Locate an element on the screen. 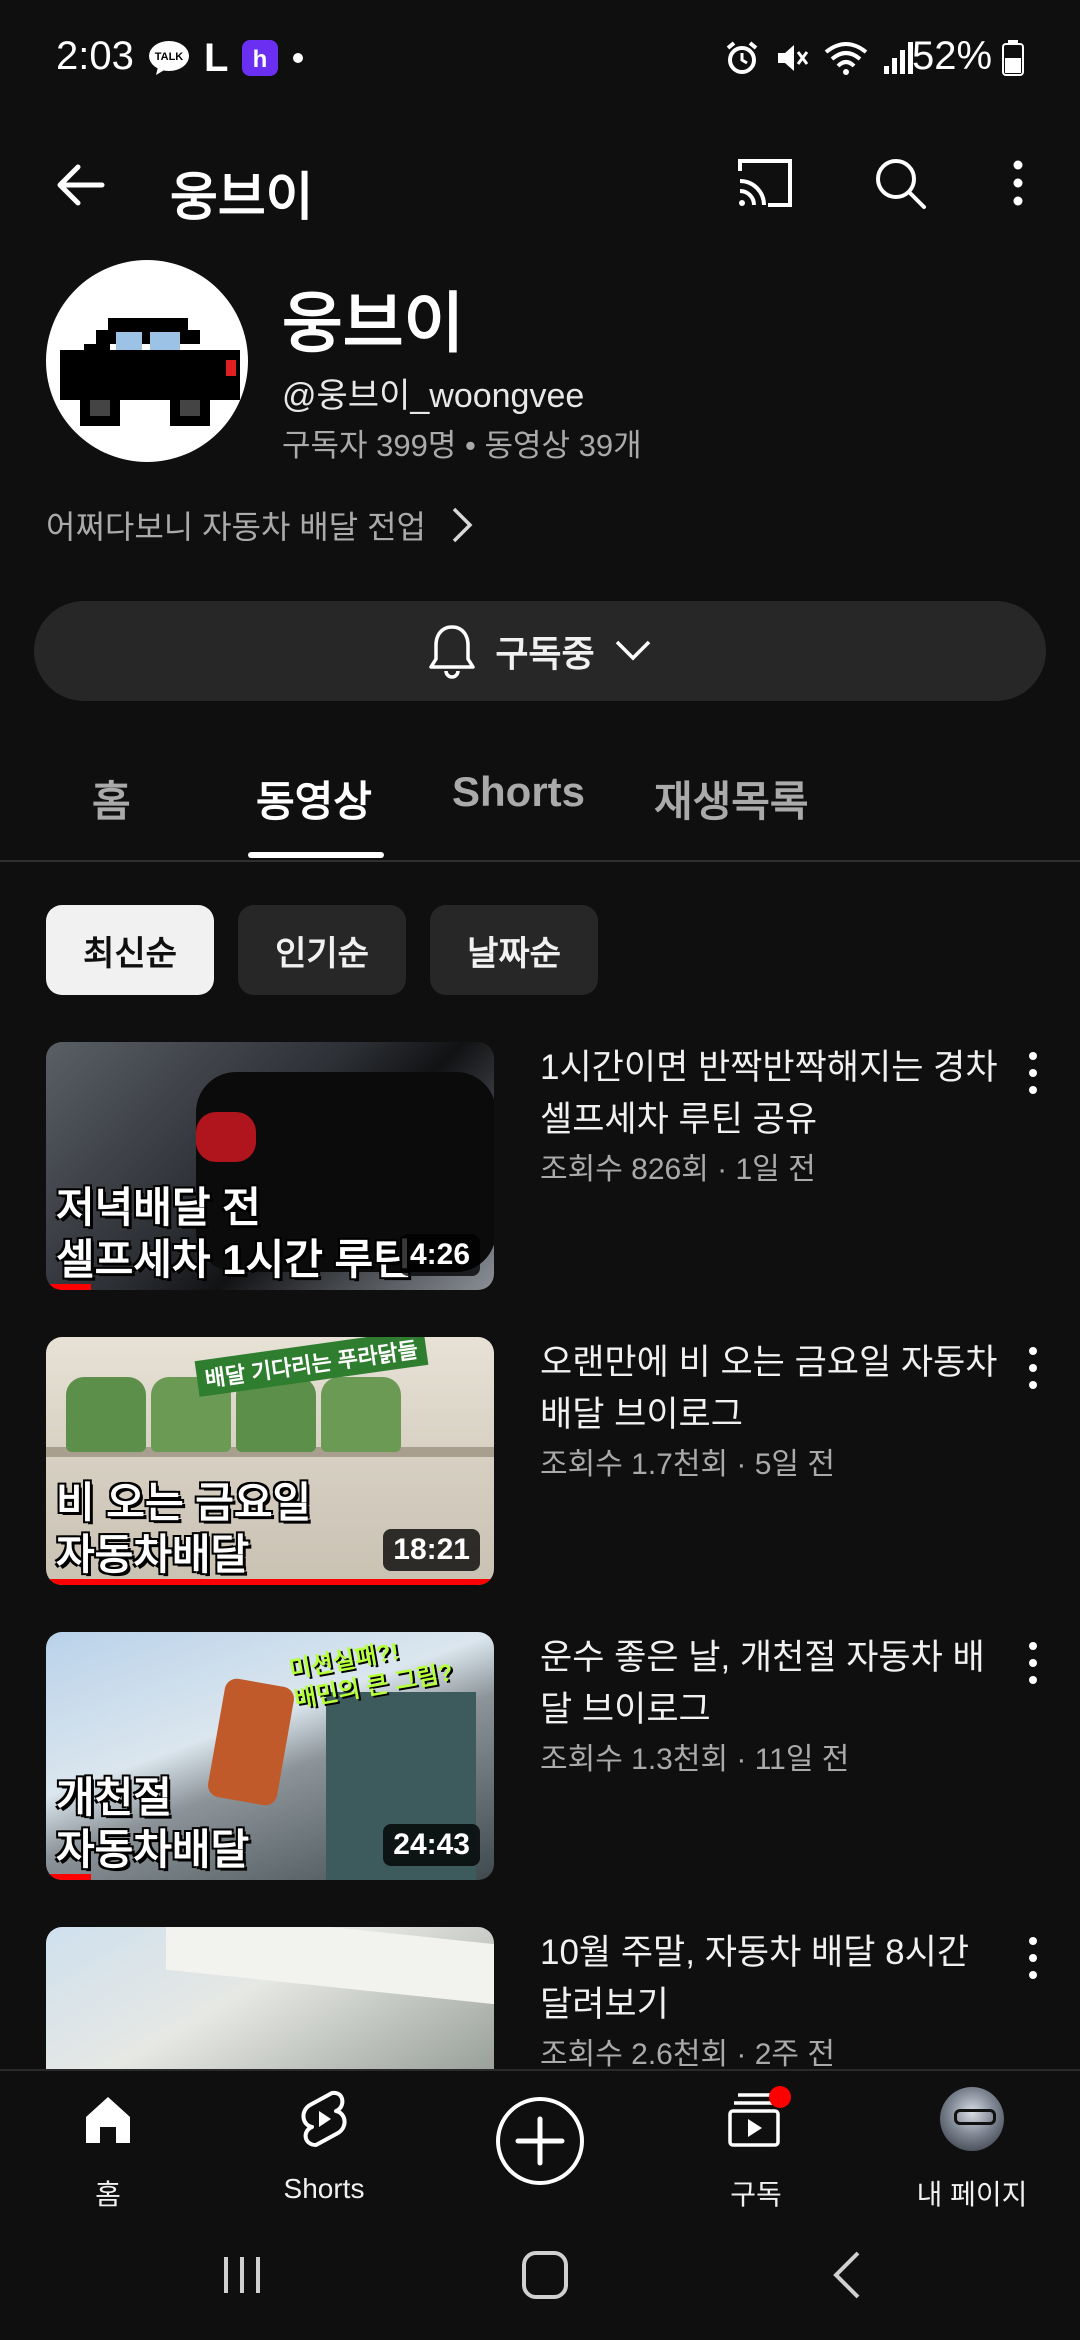 The height and width of the screenshot is (2340, 1080). back-button-icon is located at coordinates (848, 2275).